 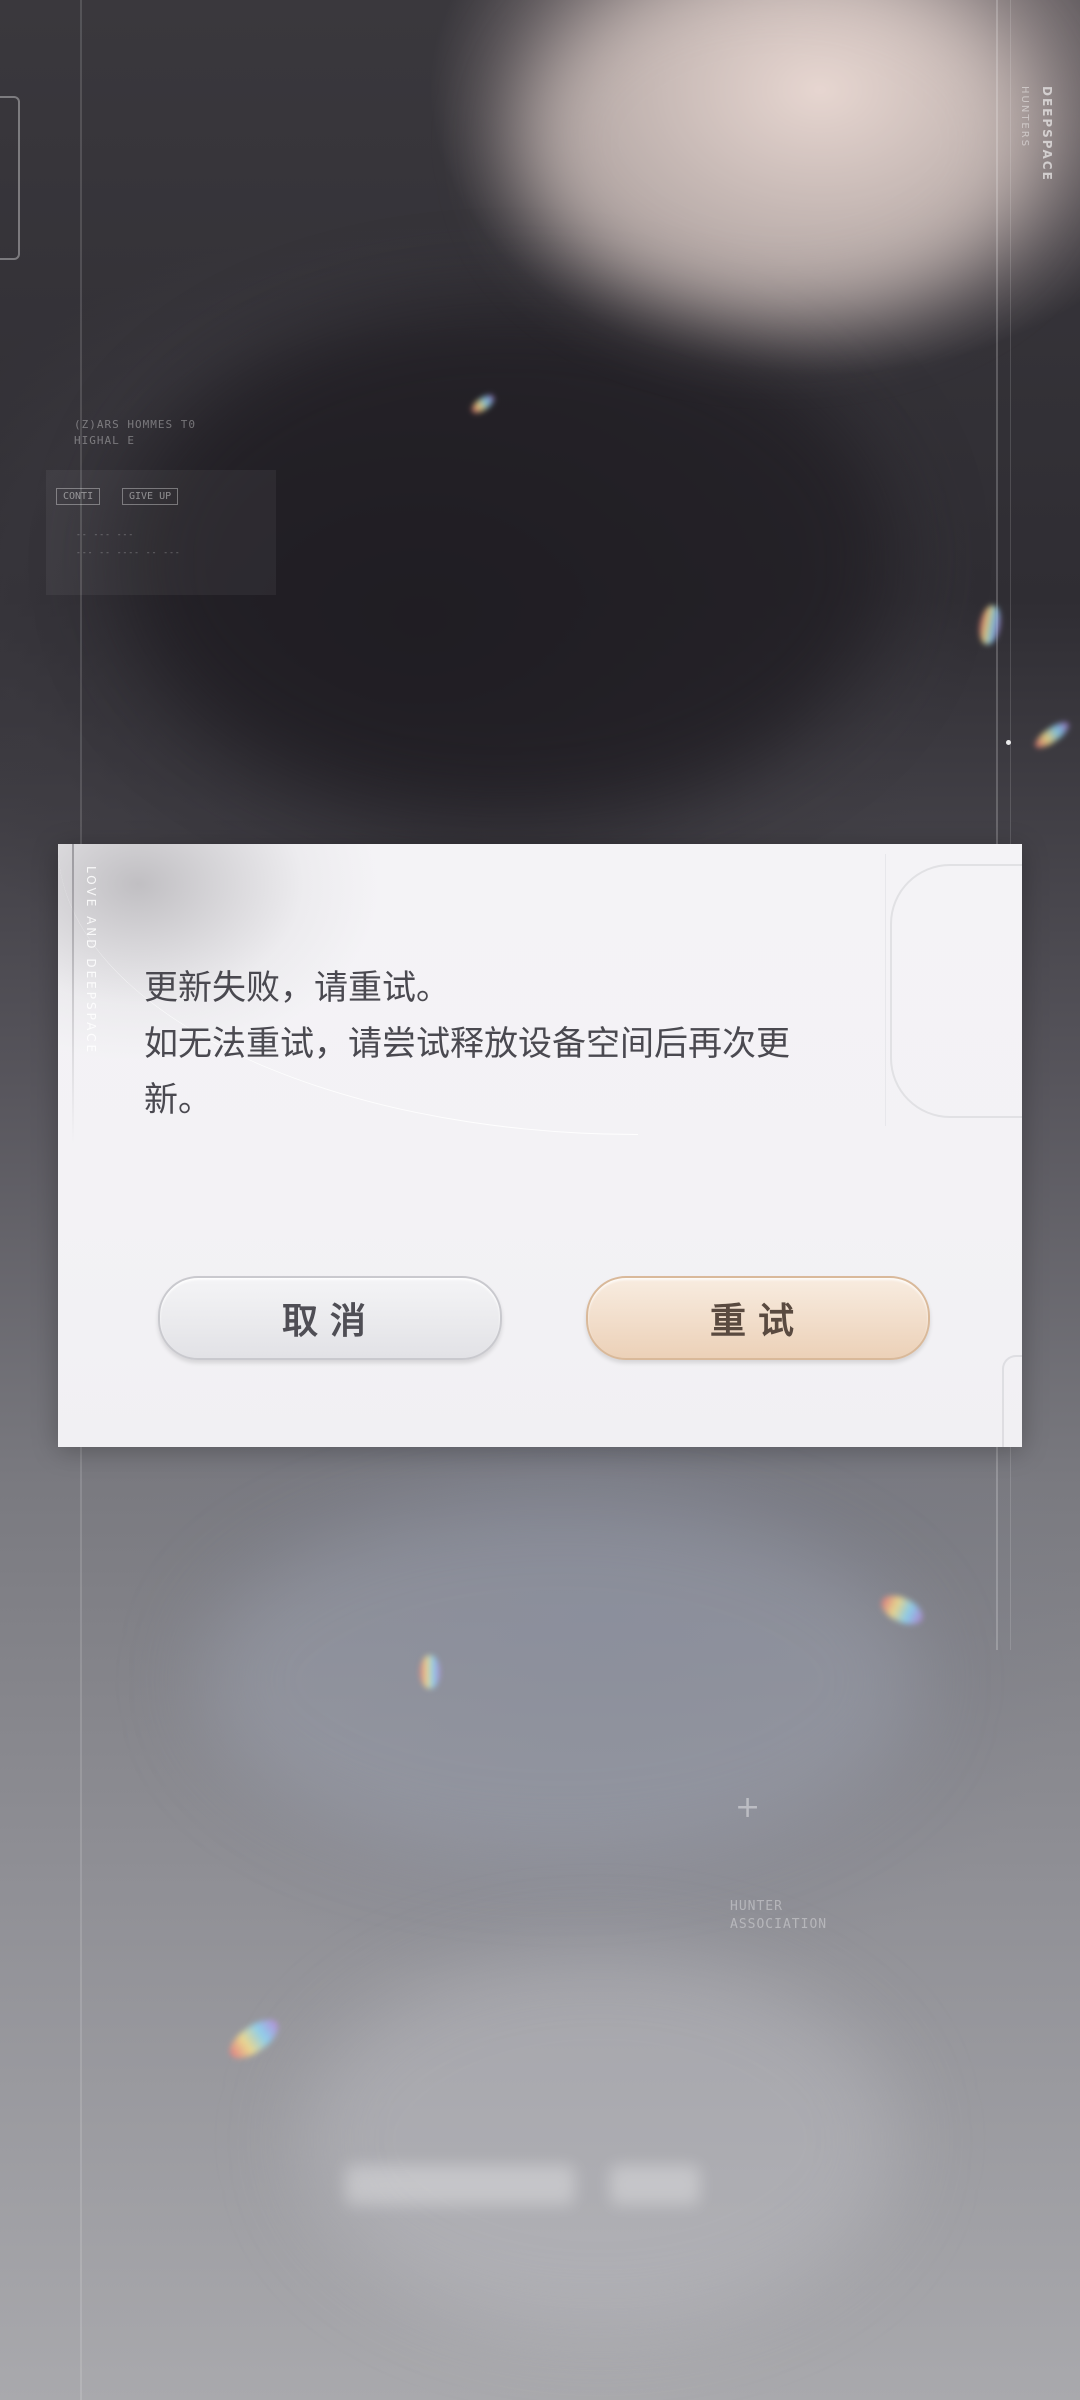 I want to click on retry-button: 重试, so click(x=758, y=1318).